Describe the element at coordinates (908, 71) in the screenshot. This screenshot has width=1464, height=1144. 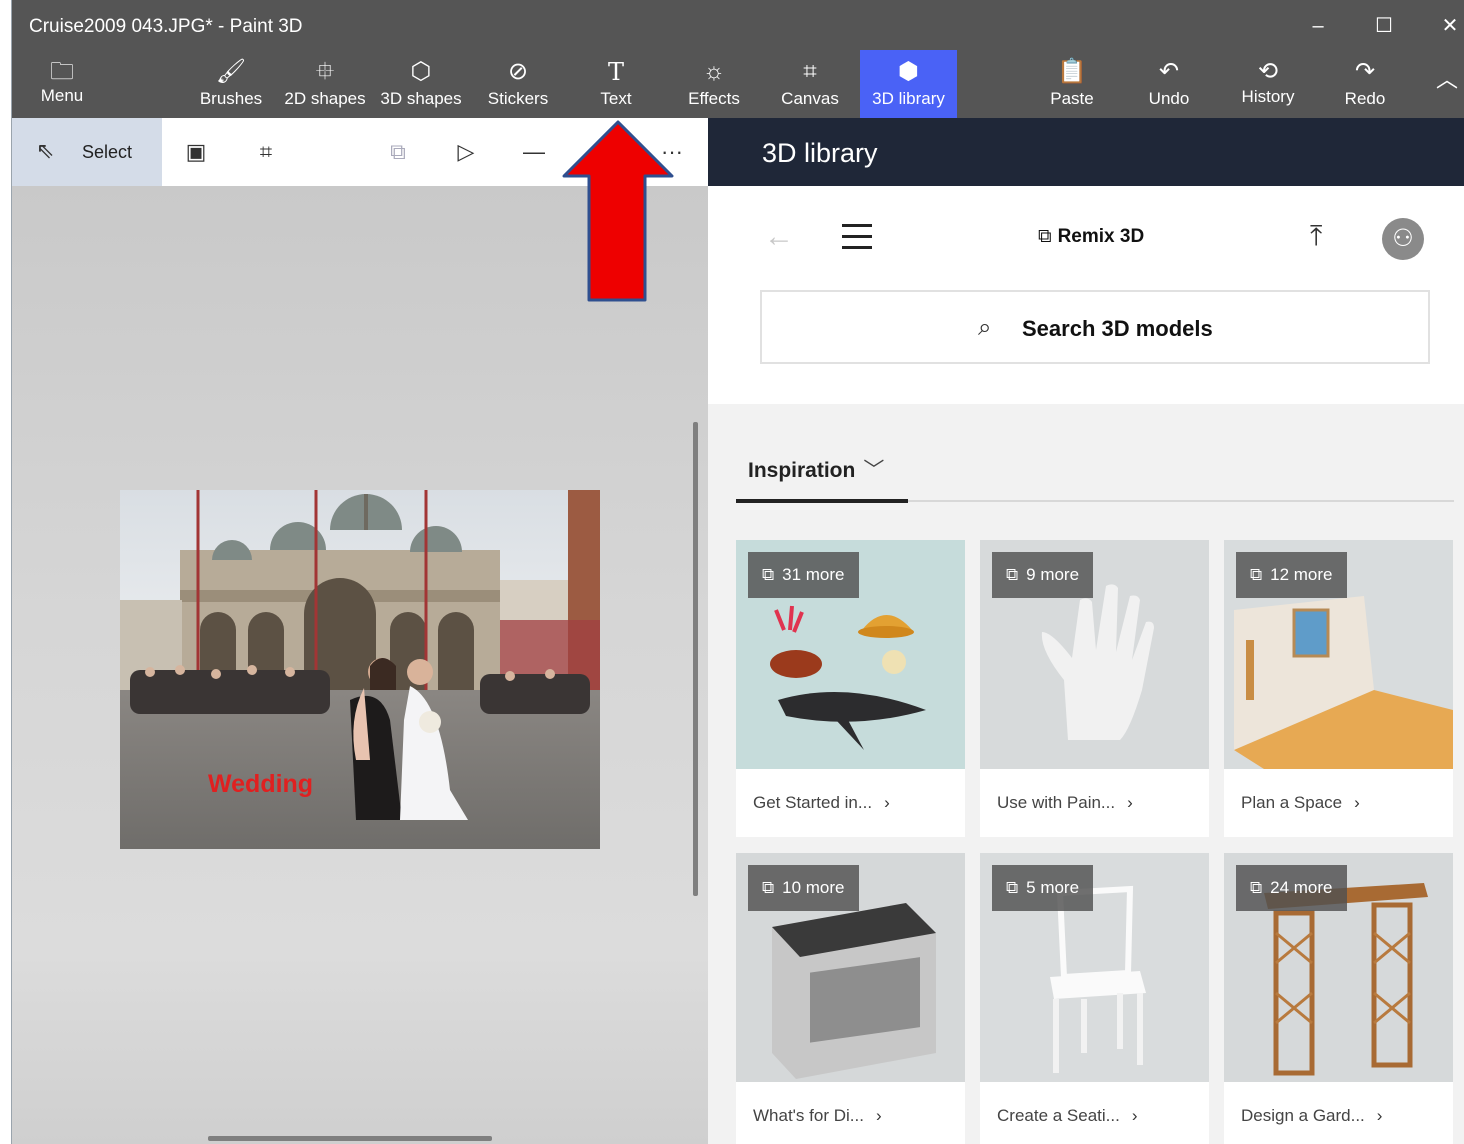
I see `3d-library-icon: ⬢` at that location.